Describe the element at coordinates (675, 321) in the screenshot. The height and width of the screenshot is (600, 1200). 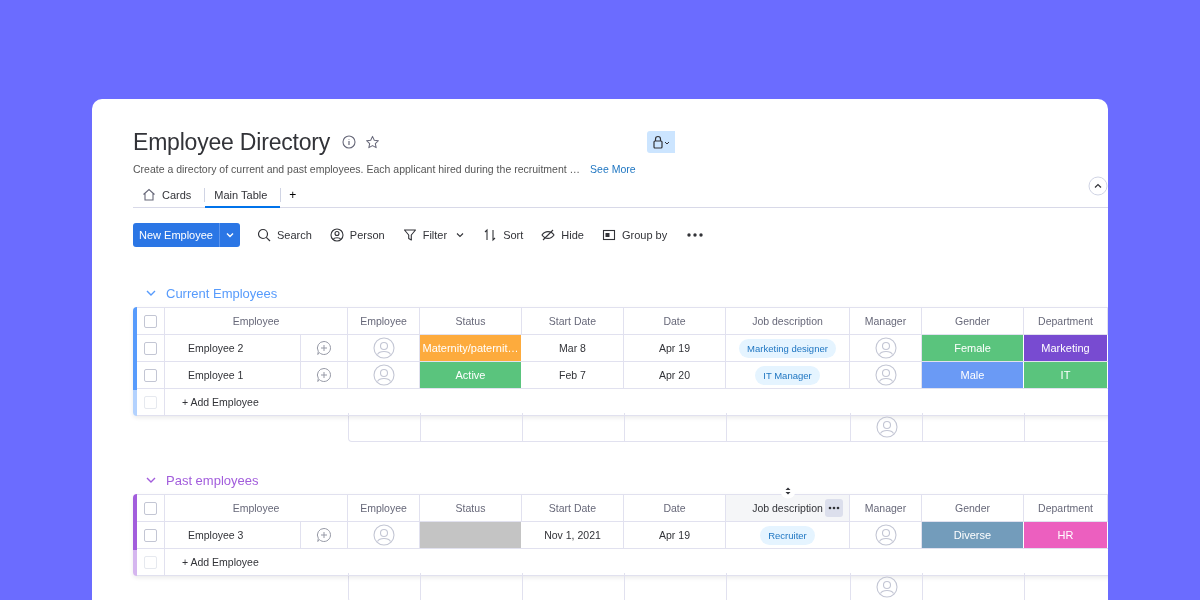
I see `column-header: Date` at that location.